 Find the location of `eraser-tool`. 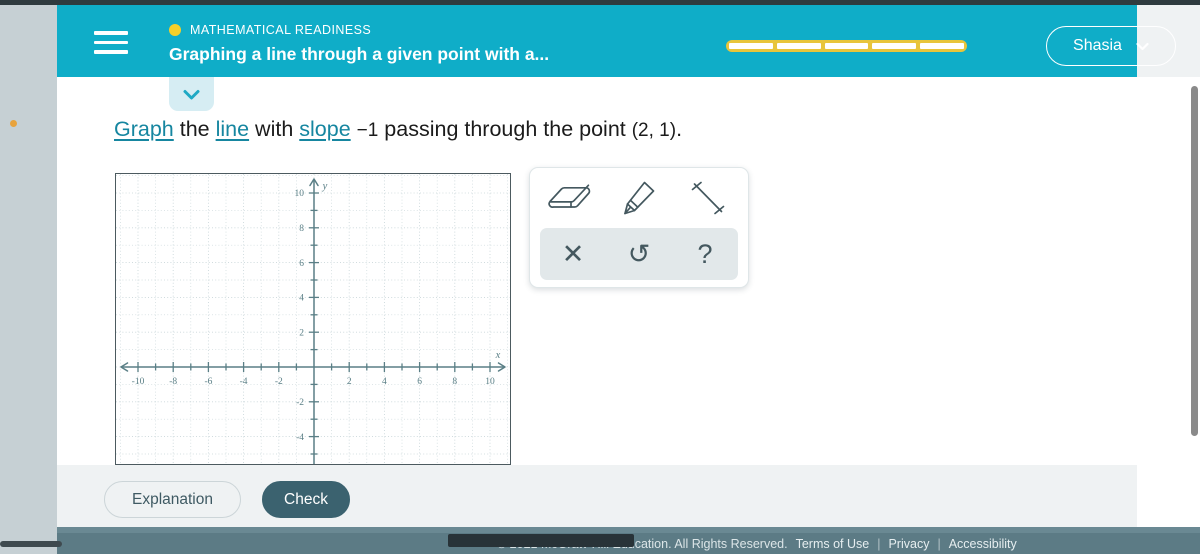

eraser-tool is located at coordinates (570, 198).